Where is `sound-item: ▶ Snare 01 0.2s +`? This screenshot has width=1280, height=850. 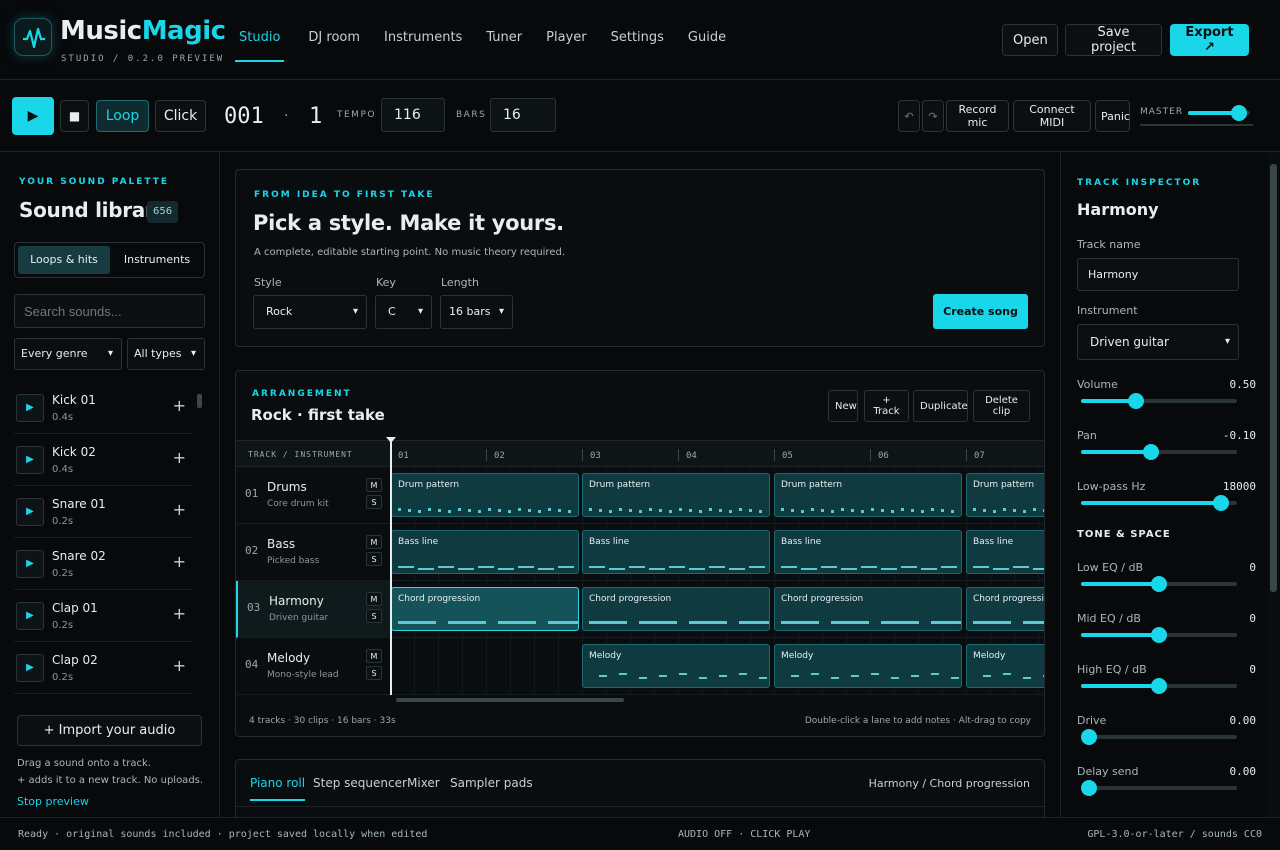
sound-item: ▶ Snare 01 0.2s + is located at coordinates (103, 512).